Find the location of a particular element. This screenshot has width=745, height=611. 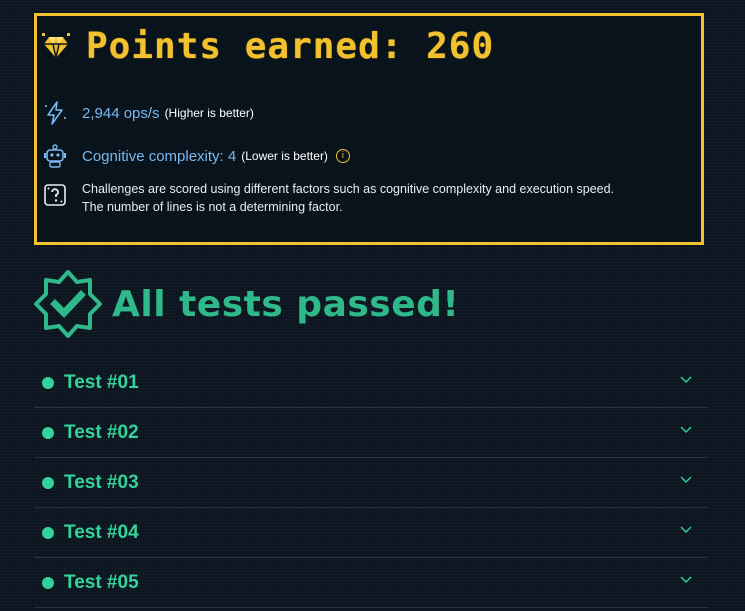

test-row: Test #02 is located at coordinates (371, 433).